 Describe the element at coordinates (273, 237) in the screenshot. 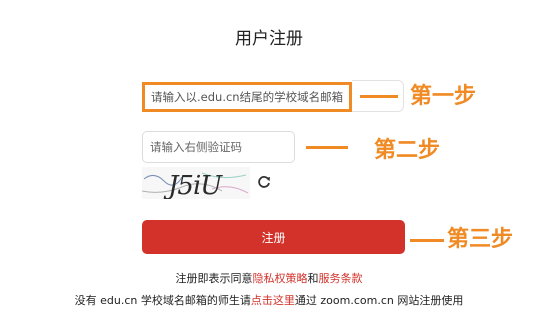

I see `register-button: 注册` at that location.